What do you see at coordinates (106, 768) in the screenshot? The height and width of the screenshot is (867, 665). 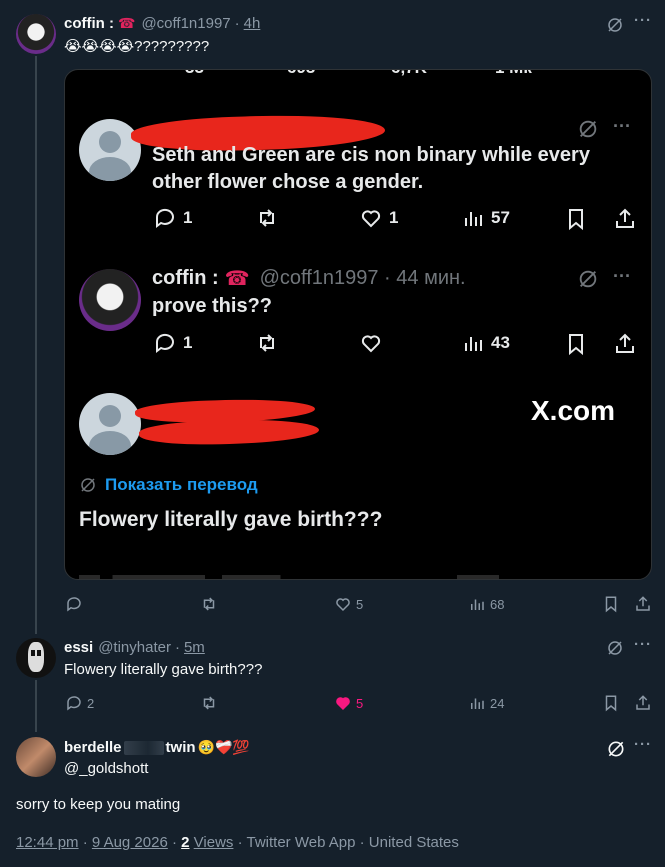 I see `author-handle: @_goldshott` at bounding box center [106, 768].